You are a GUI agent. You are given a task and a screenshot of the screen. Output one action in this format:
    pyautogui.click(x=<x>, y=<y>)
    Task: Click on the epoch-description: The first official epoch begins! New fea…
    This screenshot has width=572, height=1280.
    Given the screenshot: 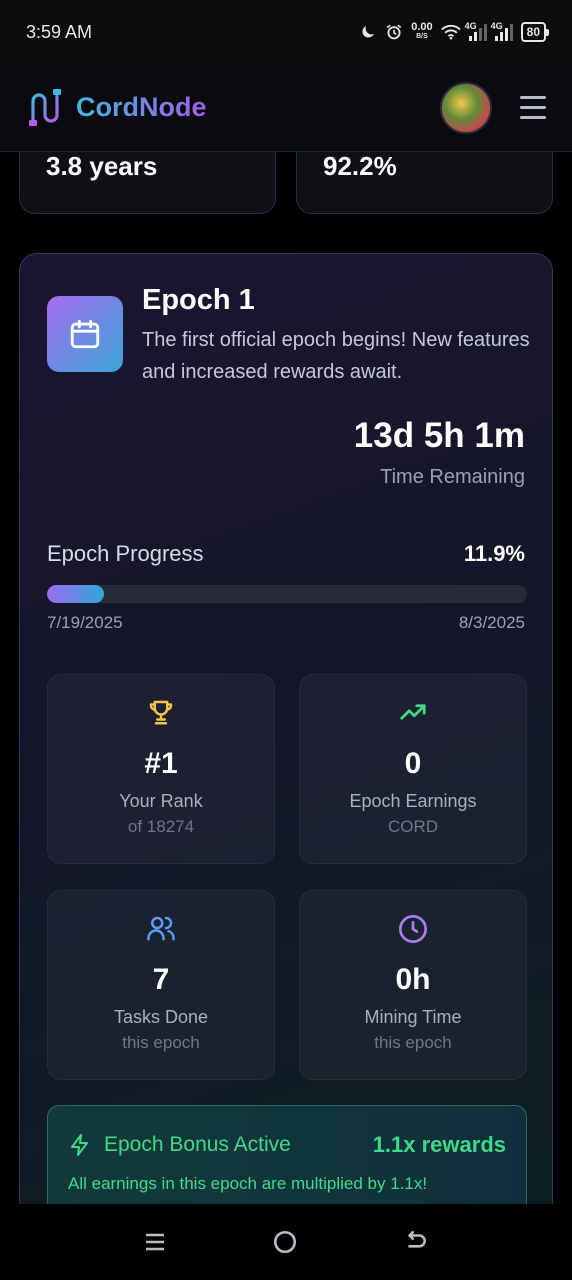 What is the action you would take?
    pyautogui.click(x=336, y=356)
    